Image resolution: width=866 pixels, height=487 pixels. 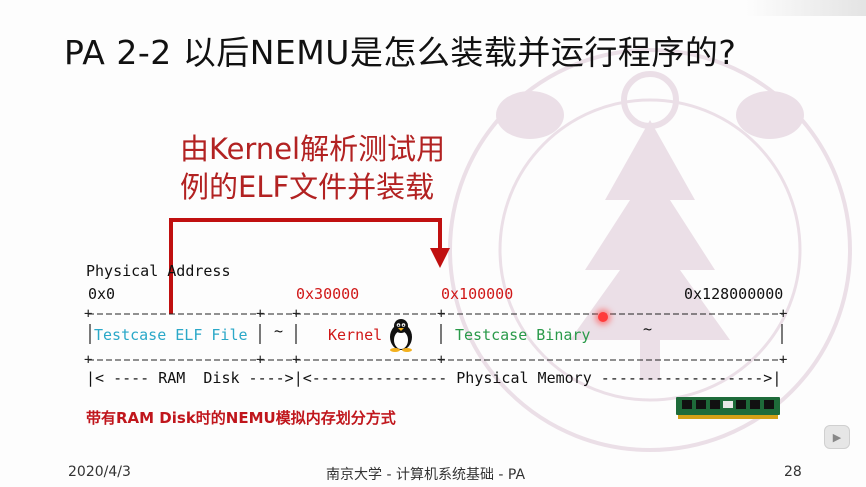 I want to click on play-control-icon: ▶, so click(x=837, y=437).